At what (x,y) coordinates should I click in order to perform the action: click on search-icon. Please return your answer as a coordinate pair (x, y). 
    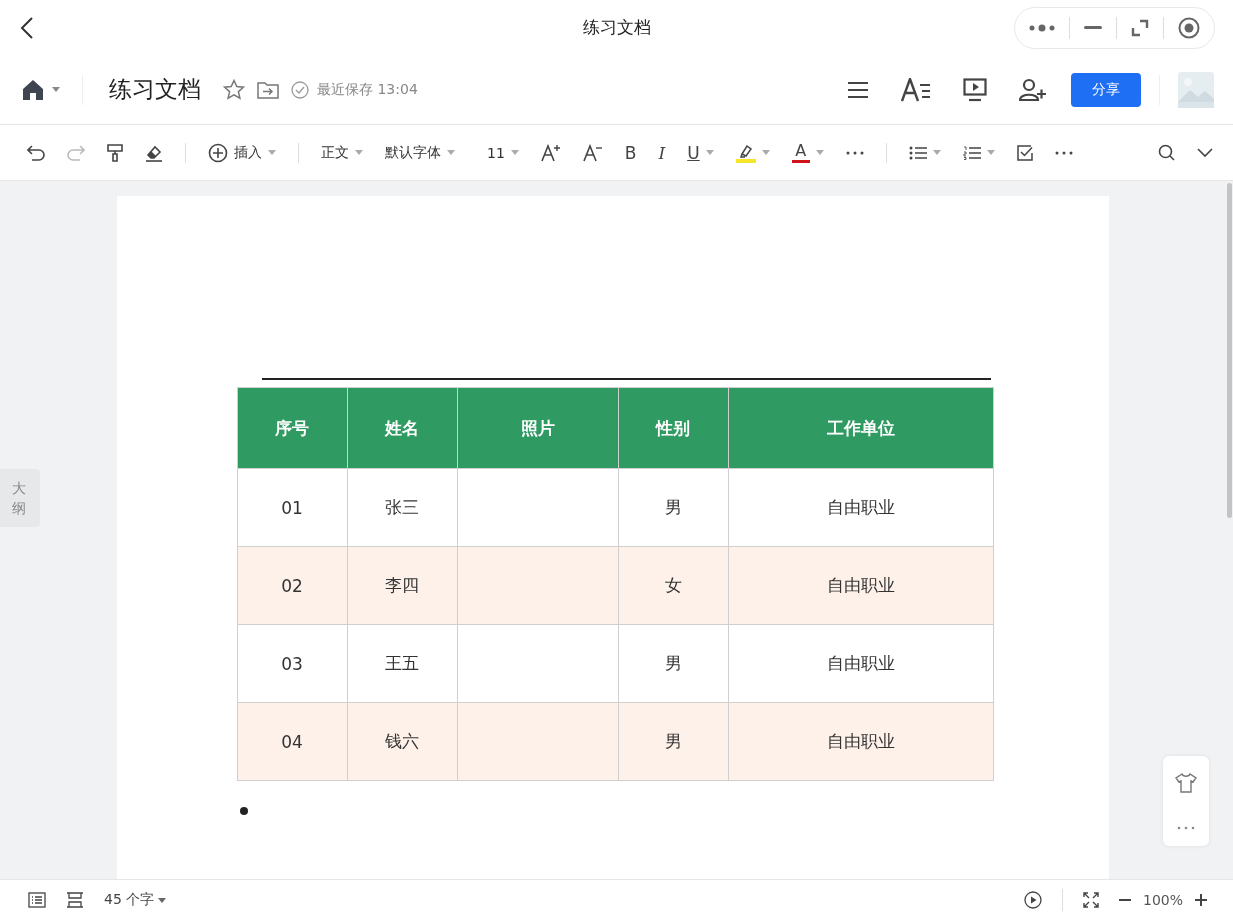
    Looking at the image, I should click on (1166, 152).